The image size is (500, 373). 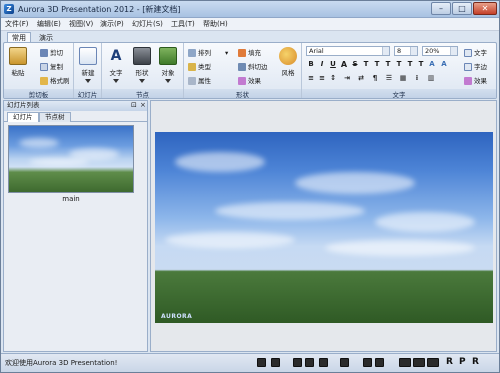 What do you see at coordinates (143, 105) in the screenshot?
I see `close-icon: ×` at bounding box center [143, 105].